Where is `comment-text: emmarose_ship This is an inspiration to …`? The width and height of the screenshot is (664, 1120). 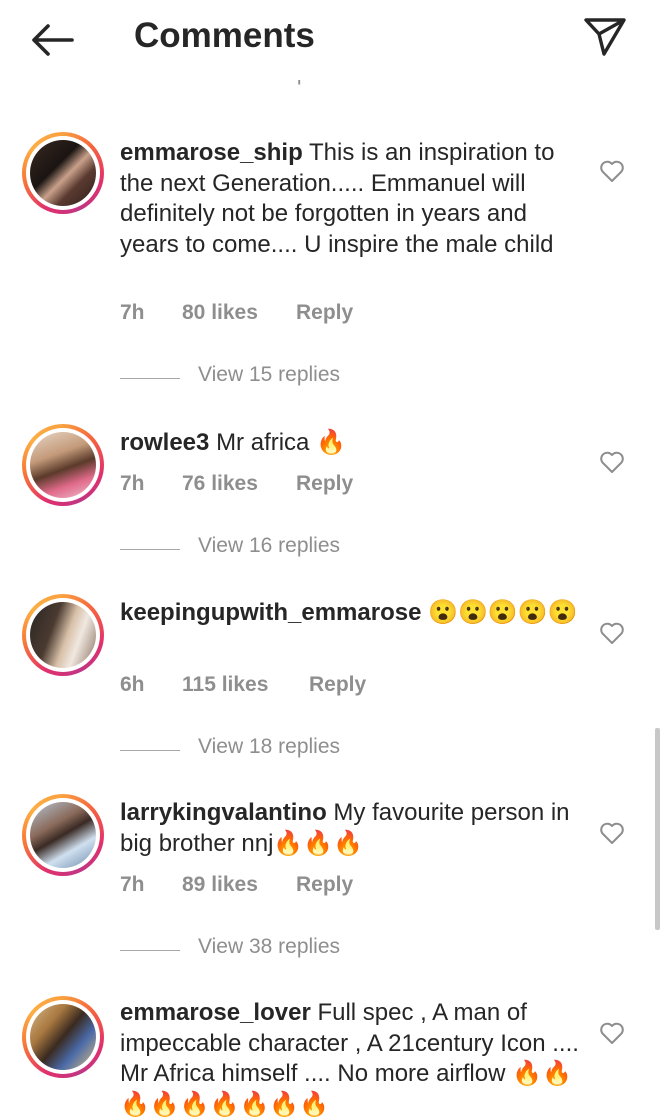
comment-text: emmarose_ship This is an inspiration to … is located at coordinates (355, 199).